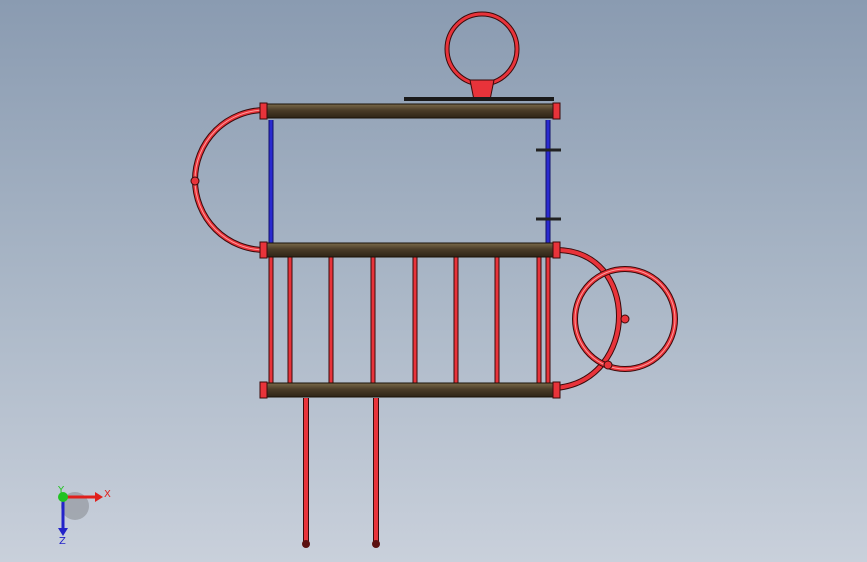  I want to click on y-axis-label: Y, so click(61, 490).